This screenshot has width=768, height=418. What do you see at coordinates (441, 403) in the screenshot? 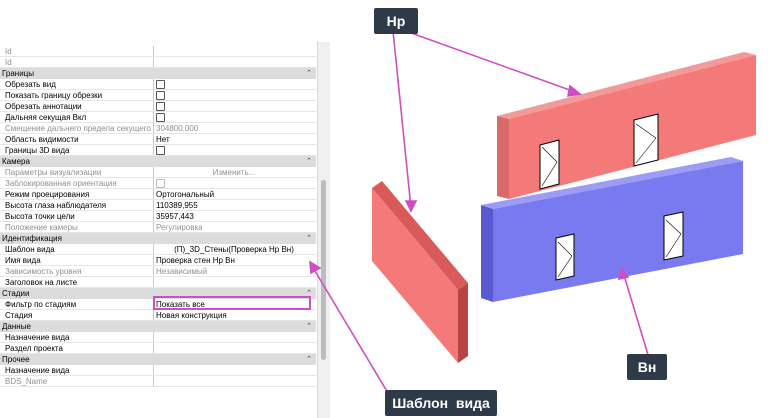
I see `callout-view-template: Шаблон вида` at bounding box center [441, 403].